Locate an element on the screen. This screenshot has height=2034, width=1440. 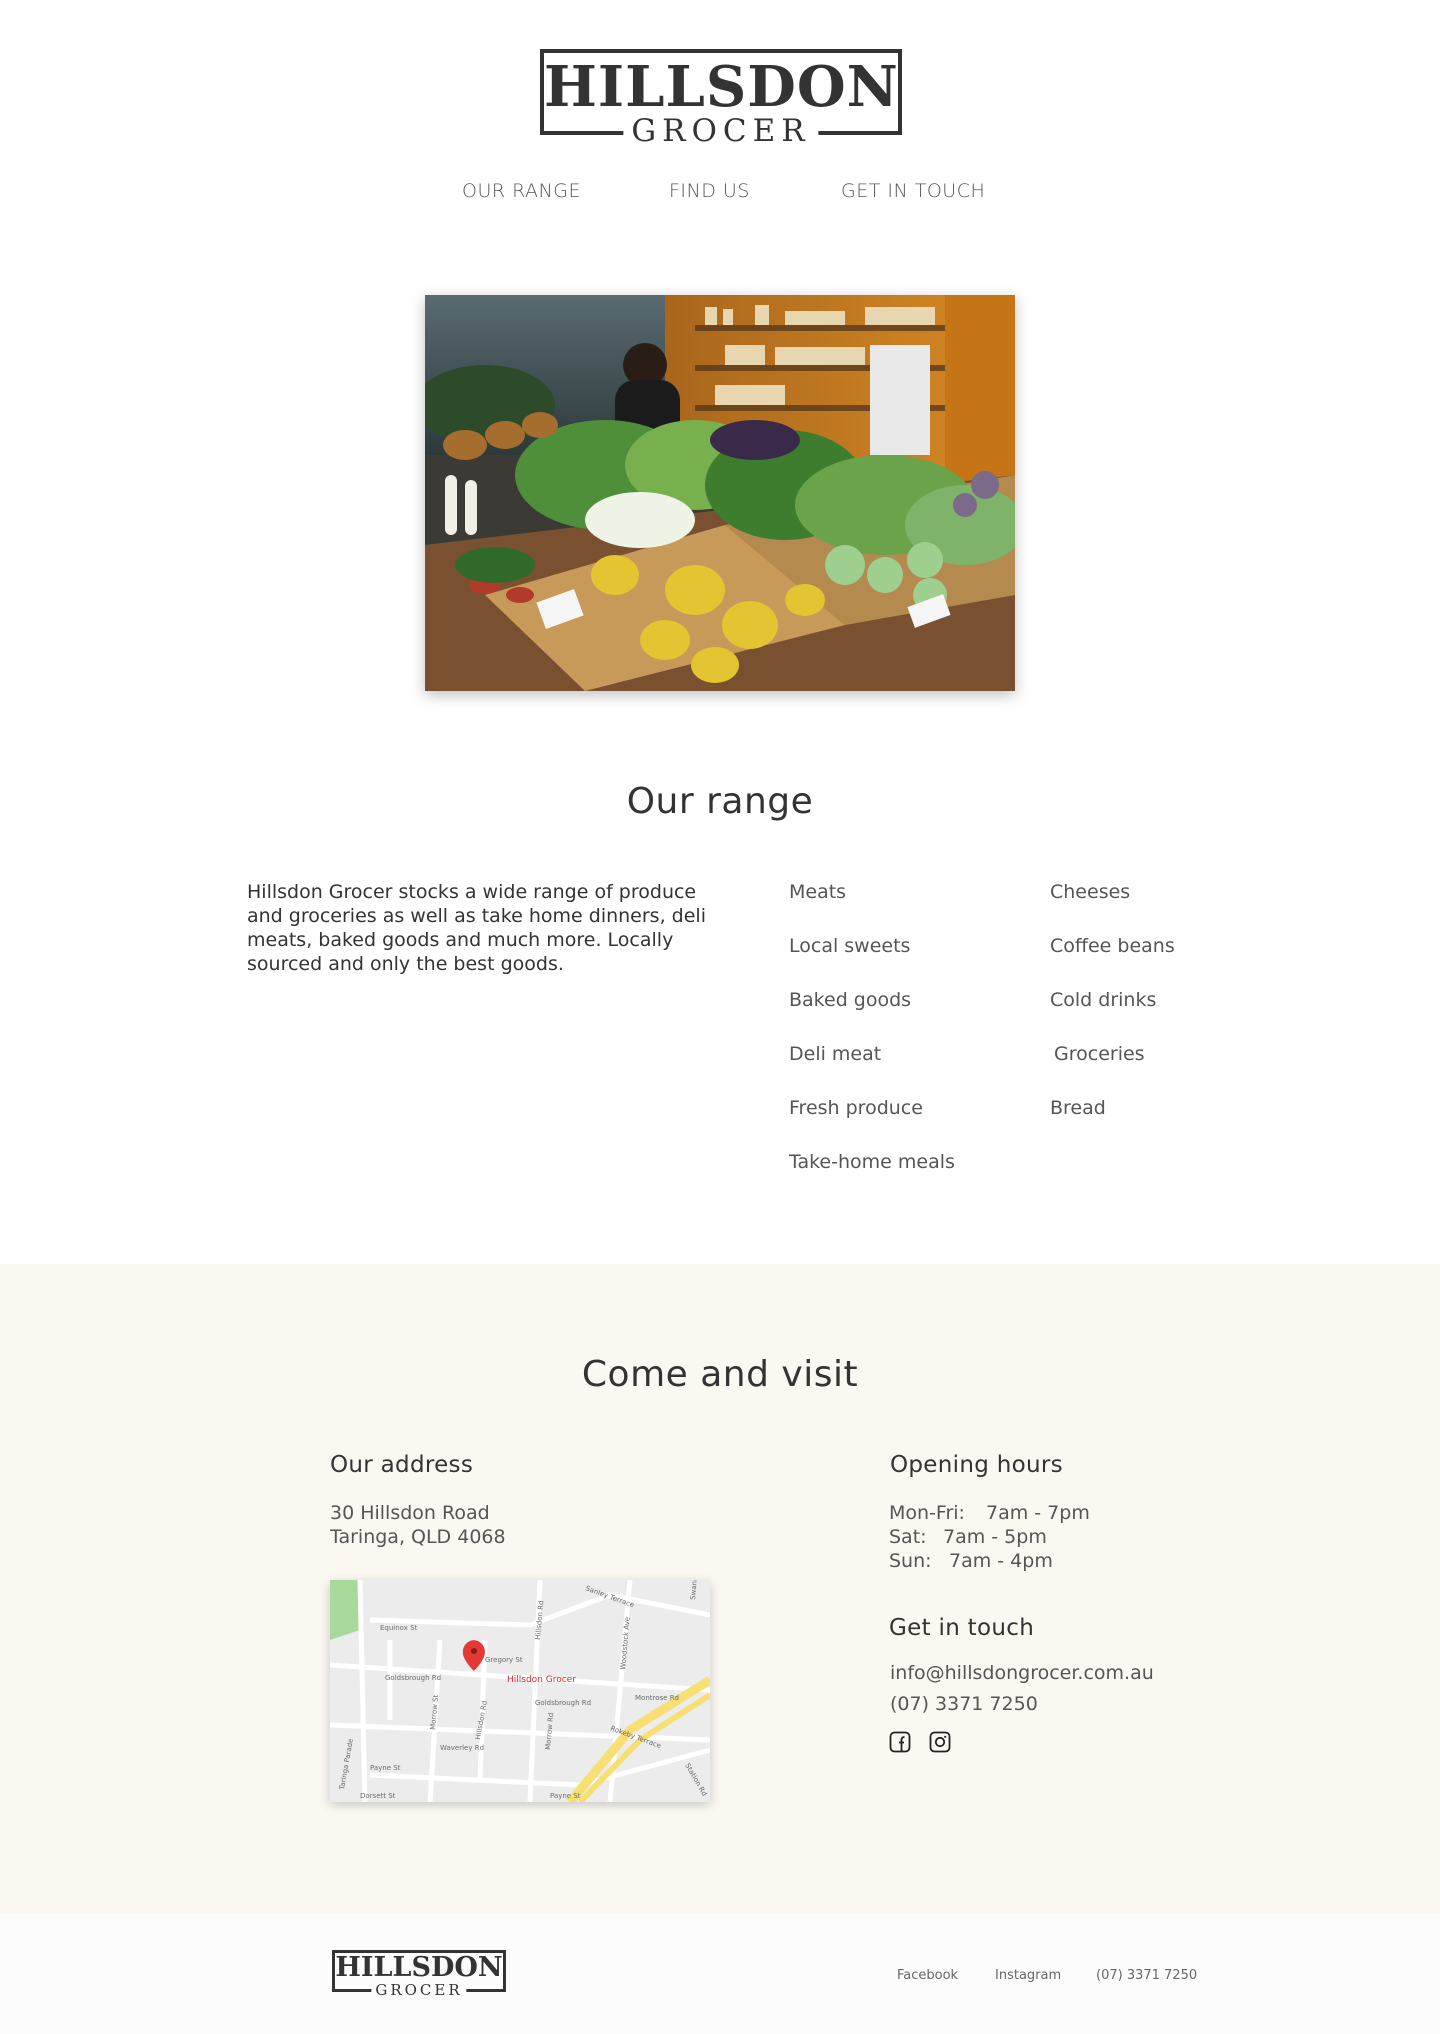
nav-our-range: OUR RANGE is located at coordinates (521, 191).